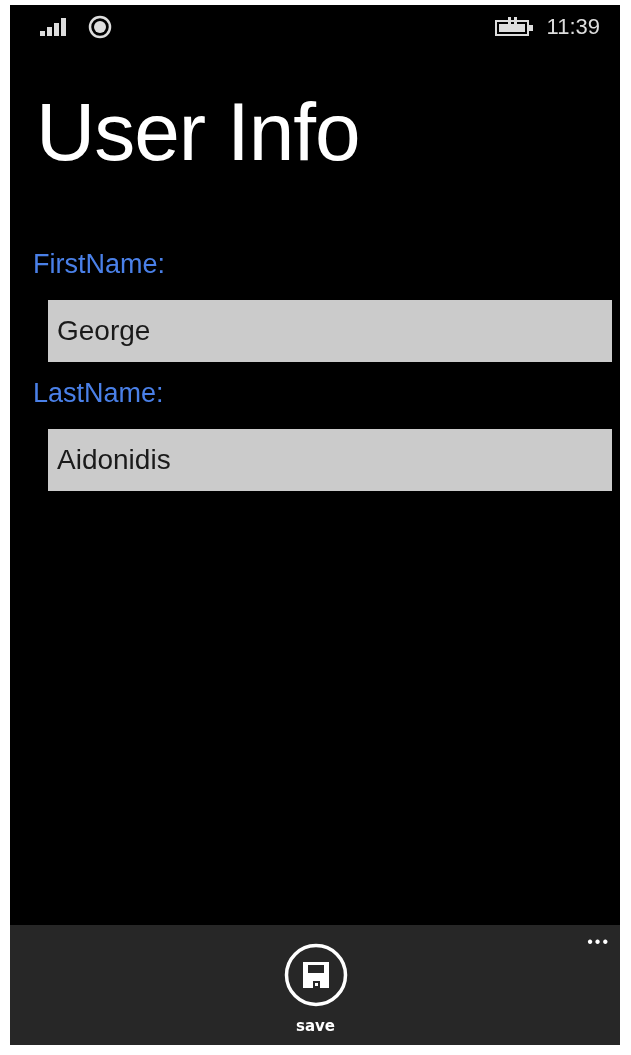 This screenshot has width=631, height=1055. Describe the element at coordinates (330, 460) in the screenshot. I see `text-field: Aidonidis` at that location.